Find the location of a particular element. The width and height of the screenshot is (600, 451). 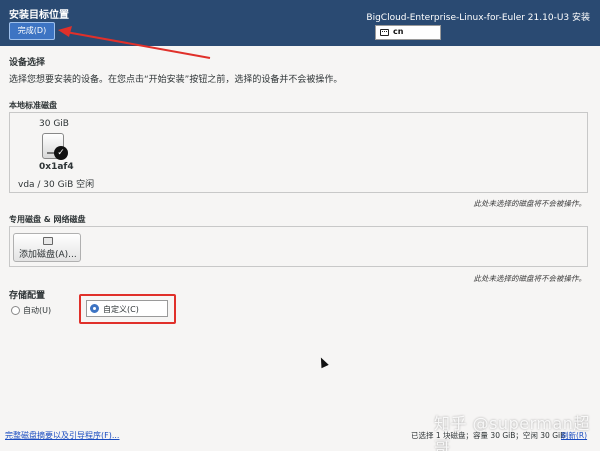

page-title: 安装目标位置 is located at coordinates (39, 15).